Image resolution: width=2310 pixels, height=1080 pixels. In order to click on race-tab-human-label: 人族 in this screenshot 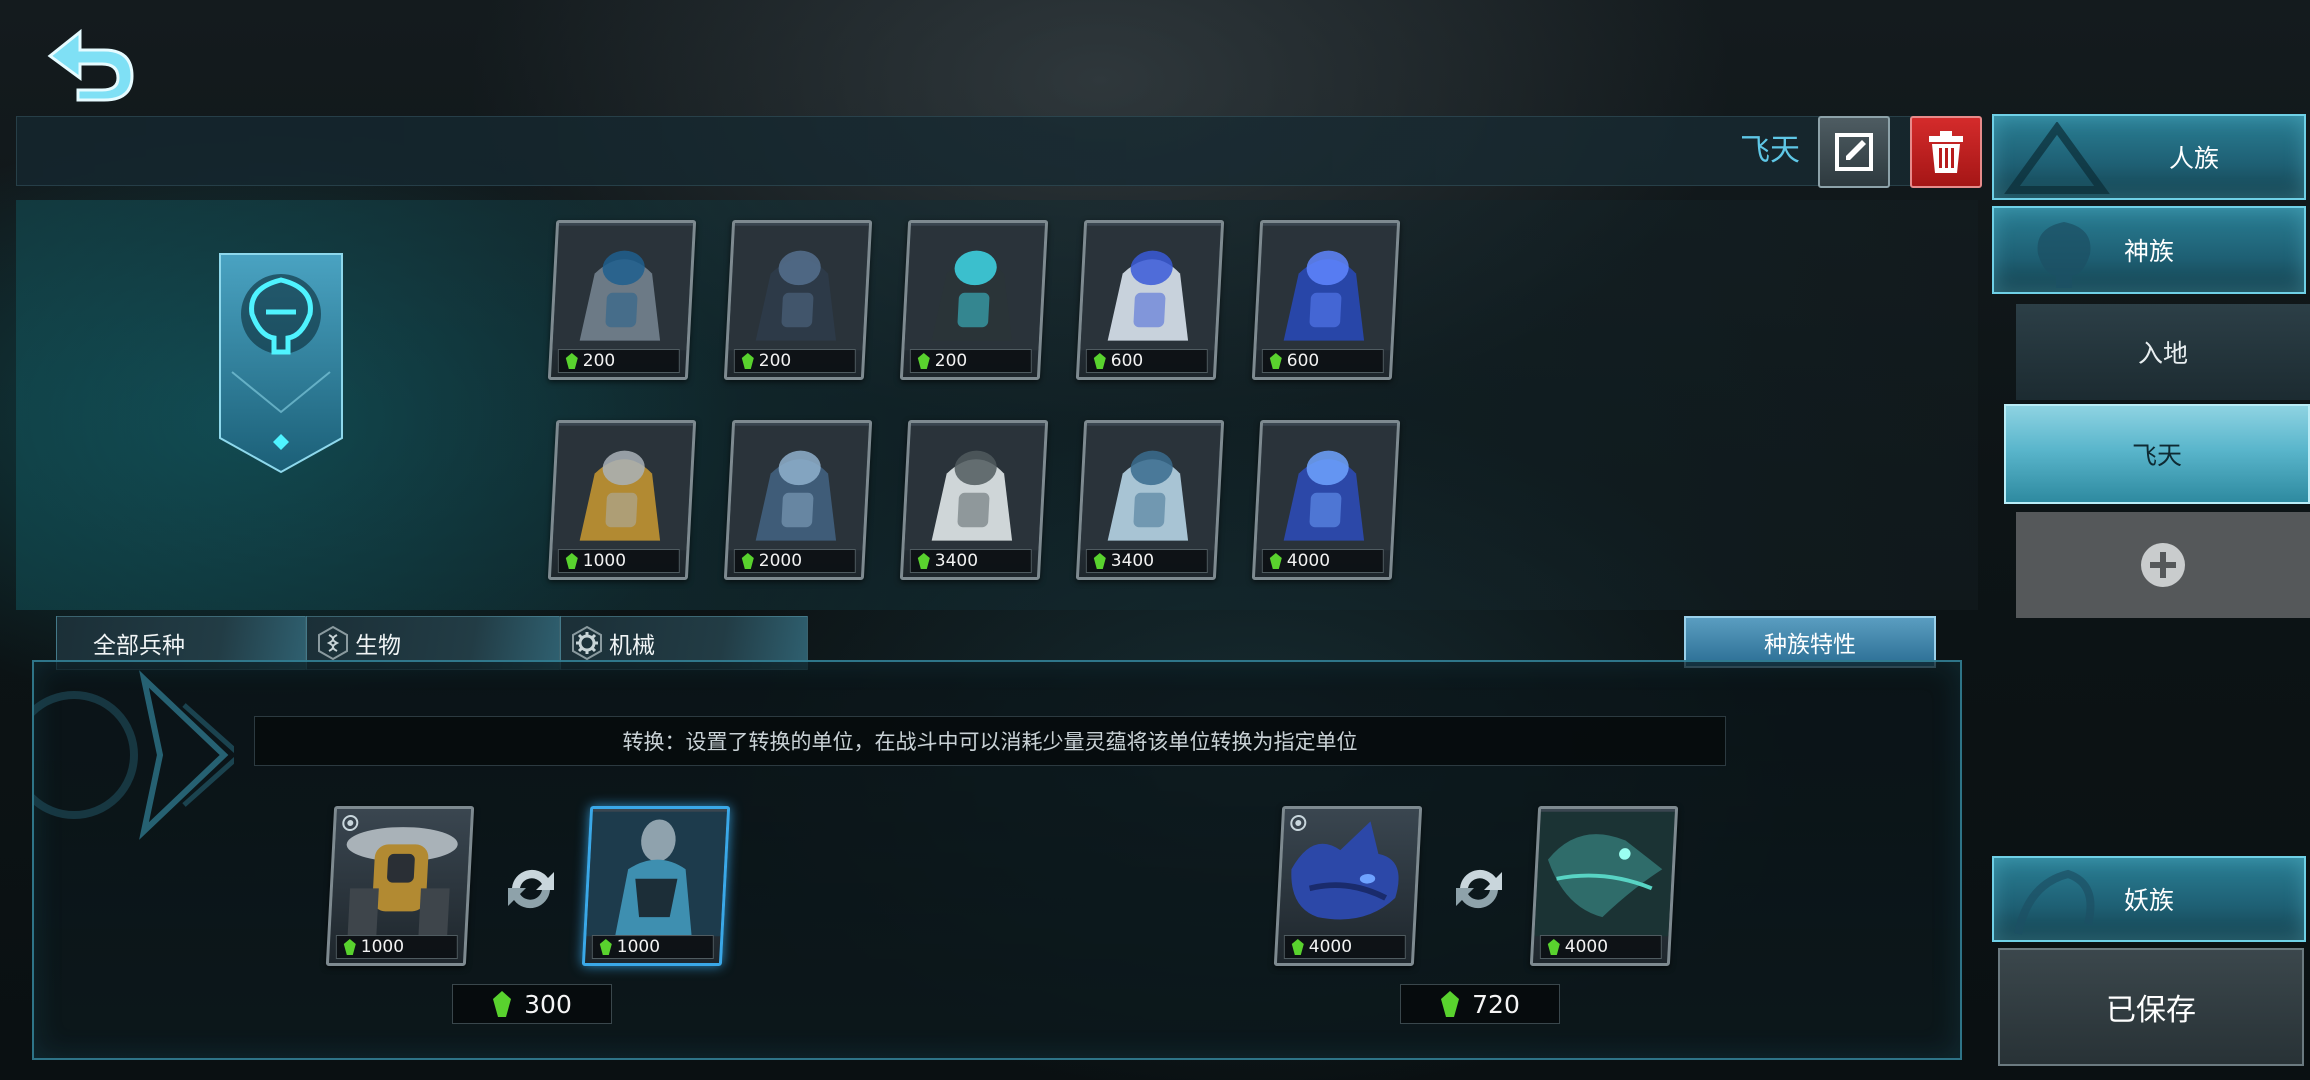, I will do `click(2193, 158)`.